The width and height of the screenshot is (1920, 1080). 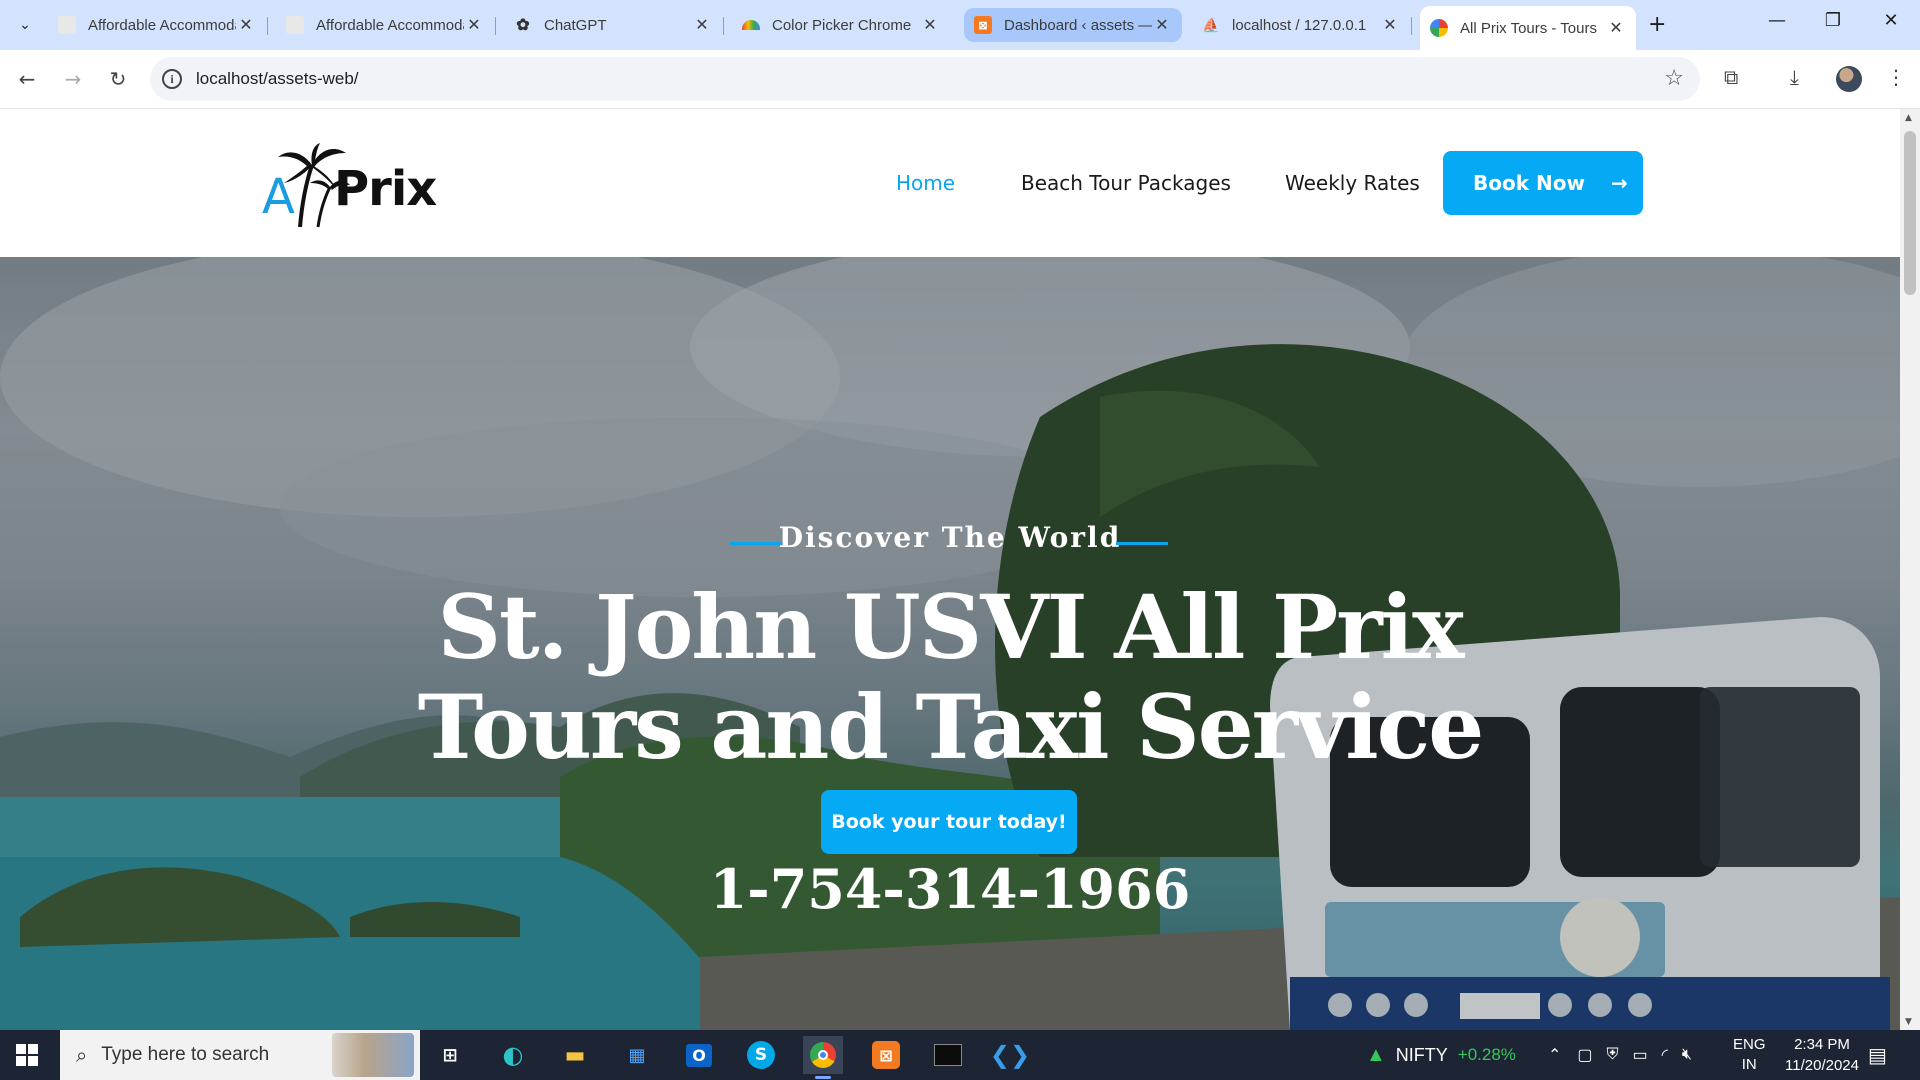 I want to click on outlook-glyph: O, so click(x=699, y=1055).